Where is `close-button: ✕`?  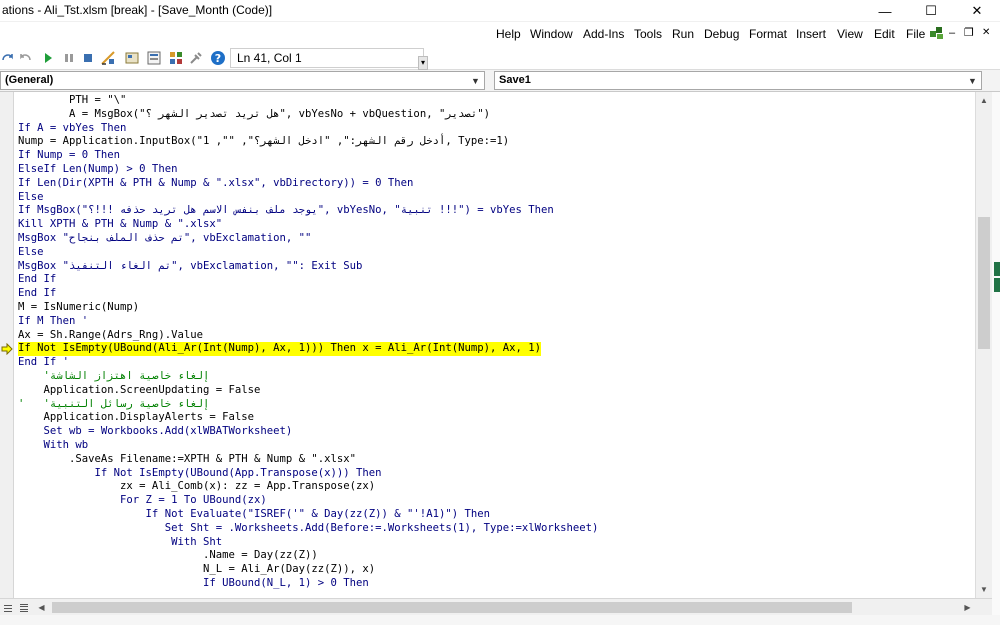
close-button: ✕ is located at coordinates (977, 11).